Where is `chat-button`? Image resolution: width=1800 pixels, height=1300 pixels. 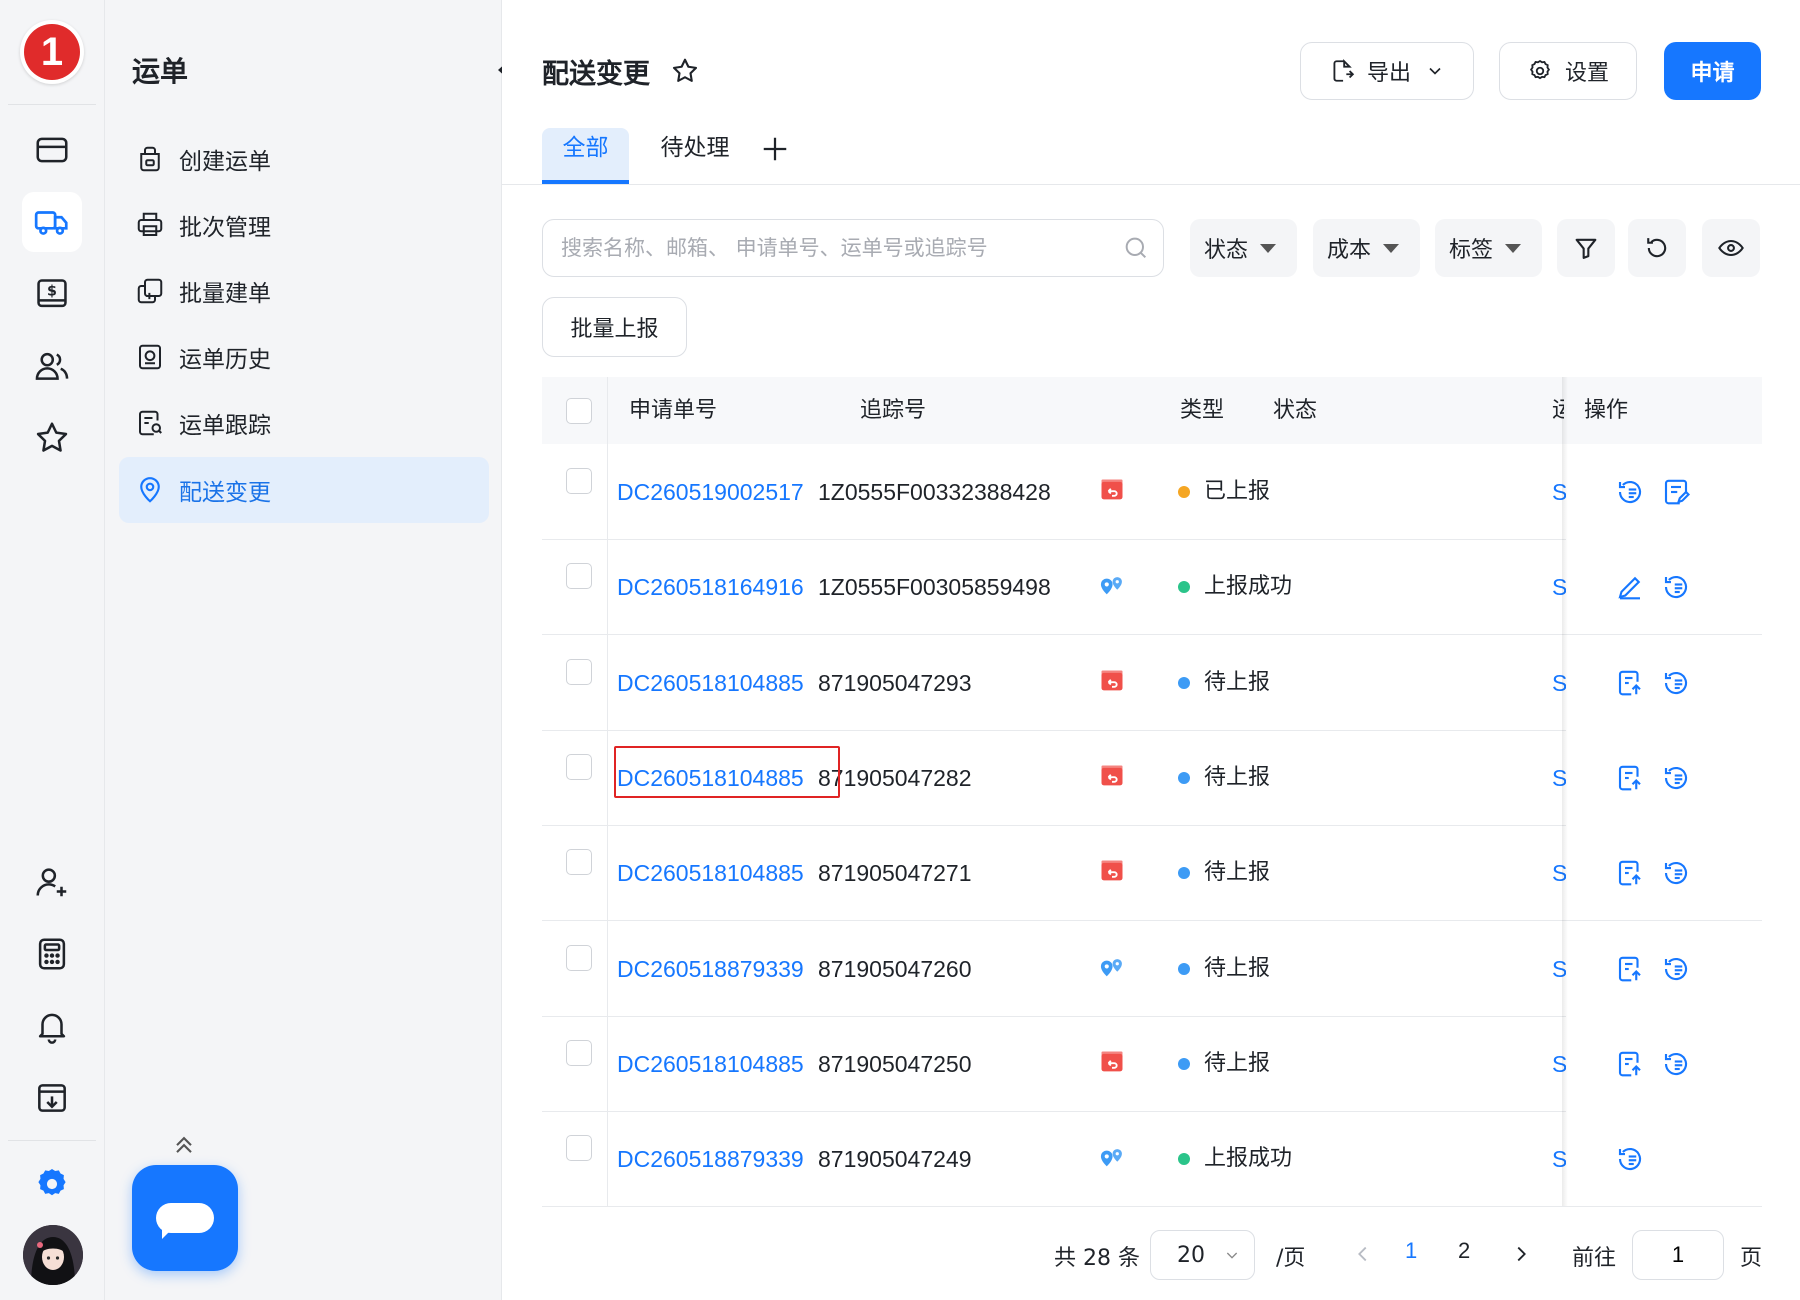 chat-button is located at coordinates (185, 1218).